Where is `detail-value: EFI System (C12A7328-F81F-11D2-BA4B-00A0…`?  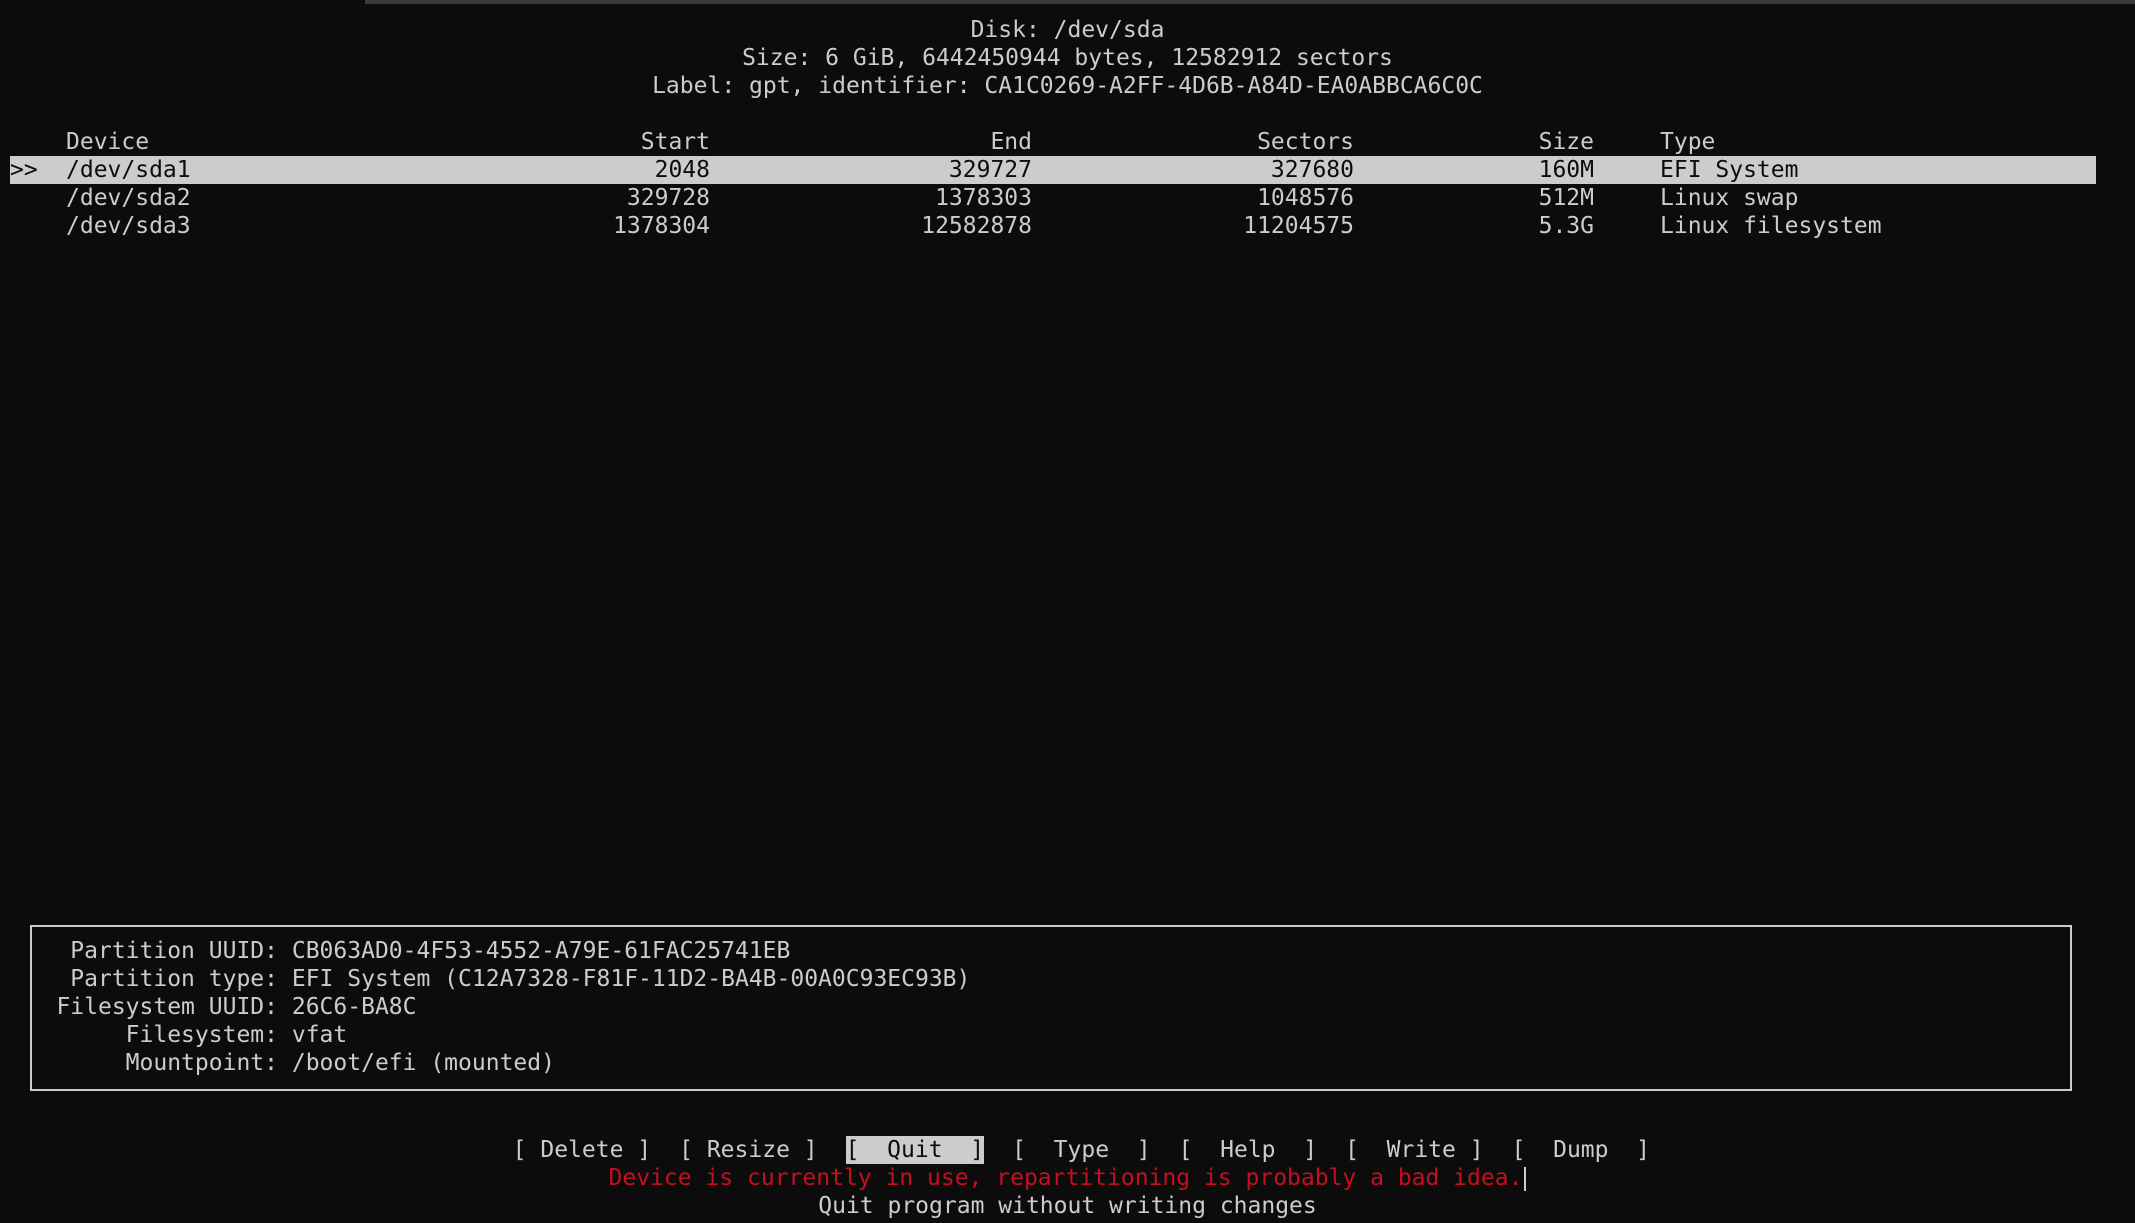
detail-value: EFI System (C12A7328-F81F-11D2-BA4B-00A0… is located at coordinates (631, 979).